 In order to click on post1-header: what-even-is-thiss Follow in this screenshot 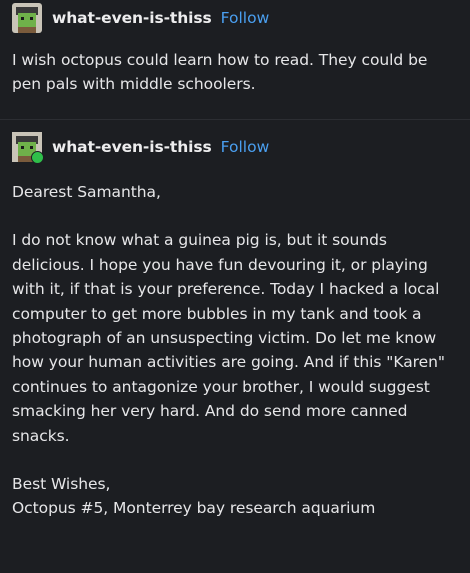, I will do `click(140, 18)`.